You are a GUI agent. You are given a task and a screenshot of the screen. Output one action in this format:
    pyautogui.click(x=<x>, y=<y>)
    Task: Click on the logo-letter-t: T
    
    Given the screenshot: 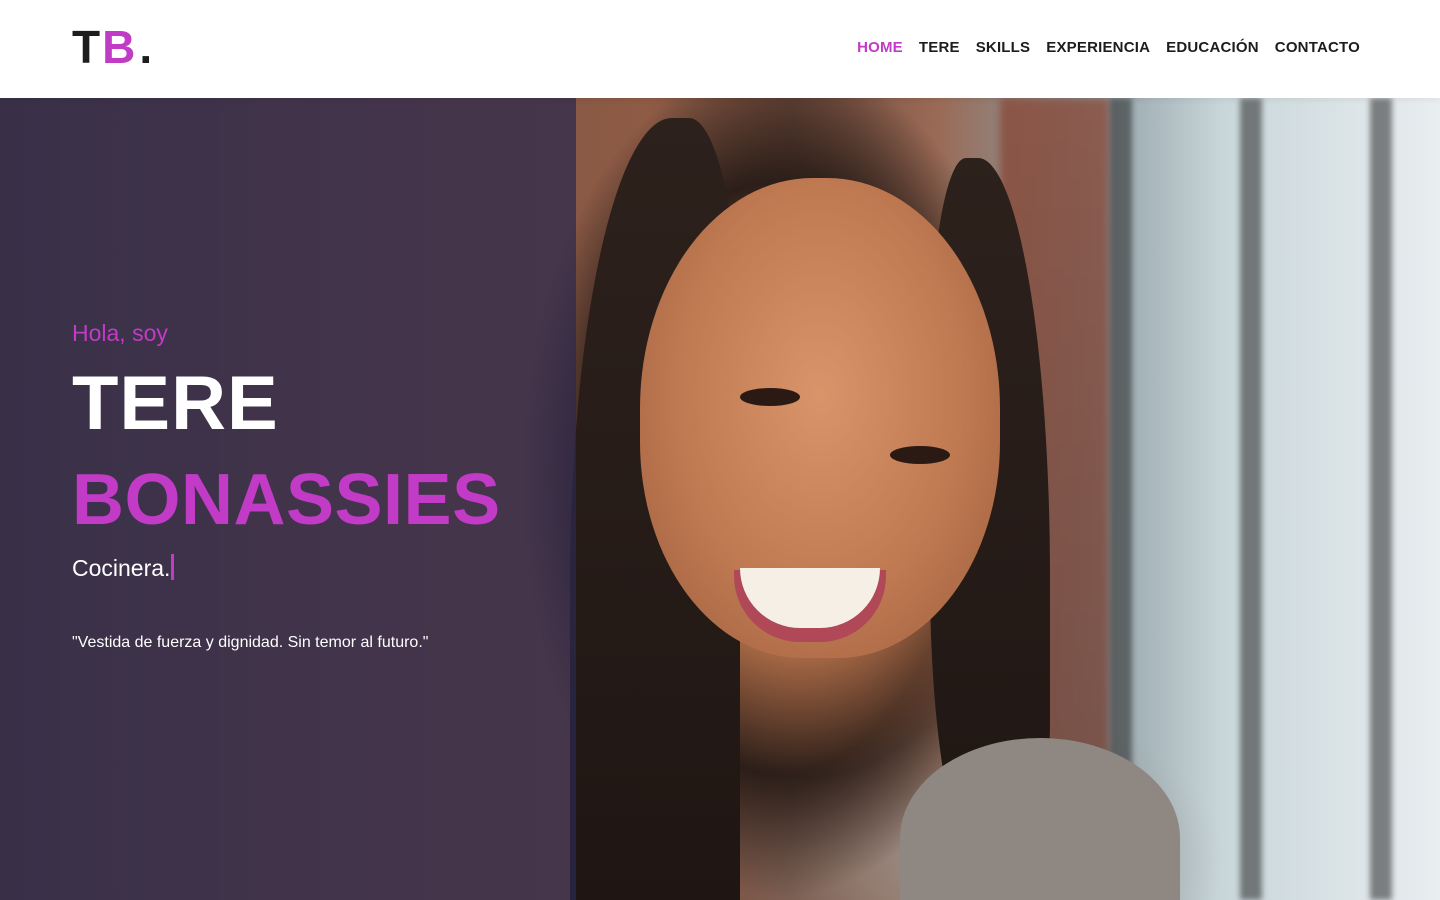 What is the action you would take?
    pyautogui.click(x=87, y=47)
    